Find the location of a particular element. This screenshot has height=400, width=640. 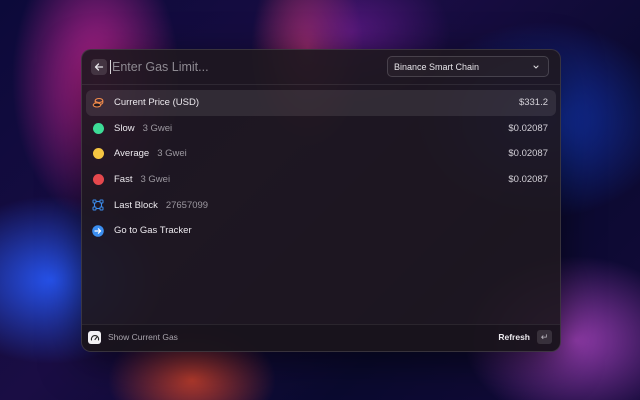

gas-limit-input is located at coordinates (242, 67).